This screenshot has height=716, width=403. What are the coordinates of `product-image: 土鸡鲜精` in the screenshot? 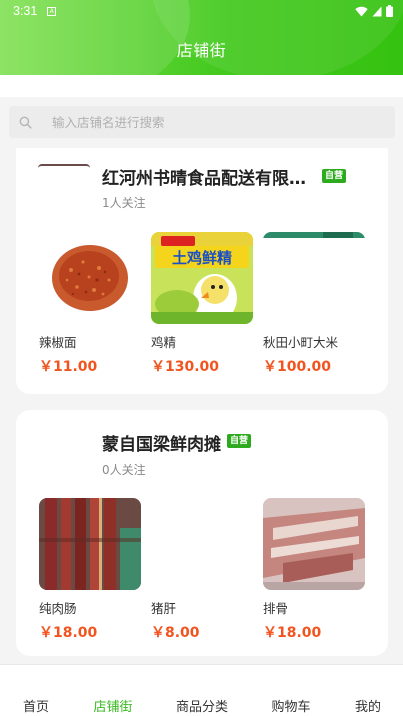 It's located at (202, 278).